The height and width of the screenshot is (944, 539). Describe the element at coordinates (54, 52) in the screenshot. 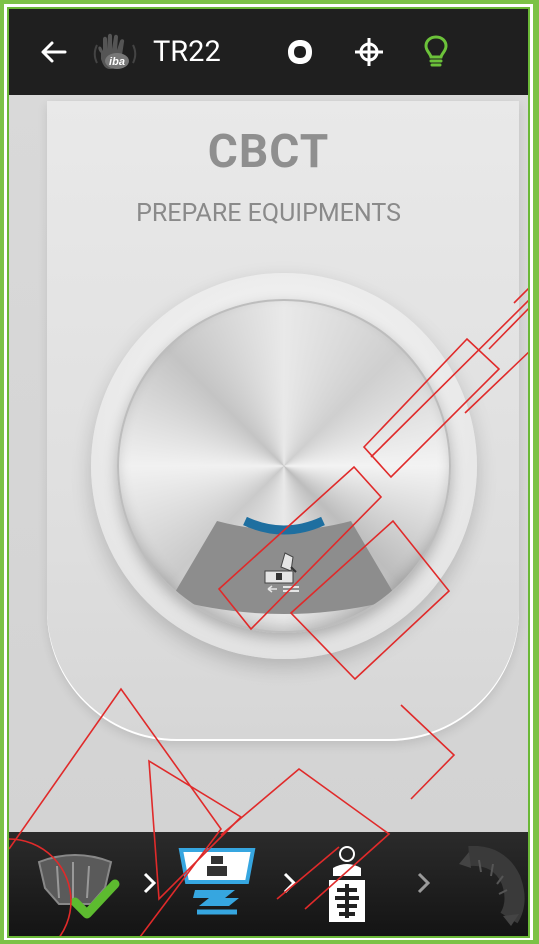

I see `back-arrow-icon` at that location.